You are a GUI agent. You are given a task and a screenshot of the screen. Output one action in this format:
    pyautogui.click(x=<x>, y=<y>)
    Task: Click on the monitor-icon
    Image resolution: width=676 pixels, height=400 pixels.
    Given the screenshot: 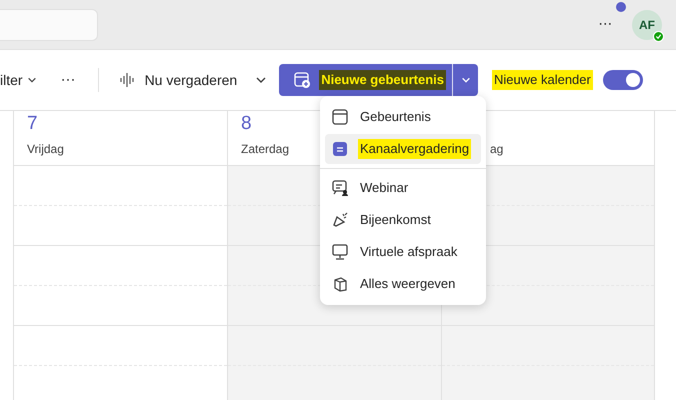 What is the action you would take?
    pyautogui.click(x=340, y=252)
    